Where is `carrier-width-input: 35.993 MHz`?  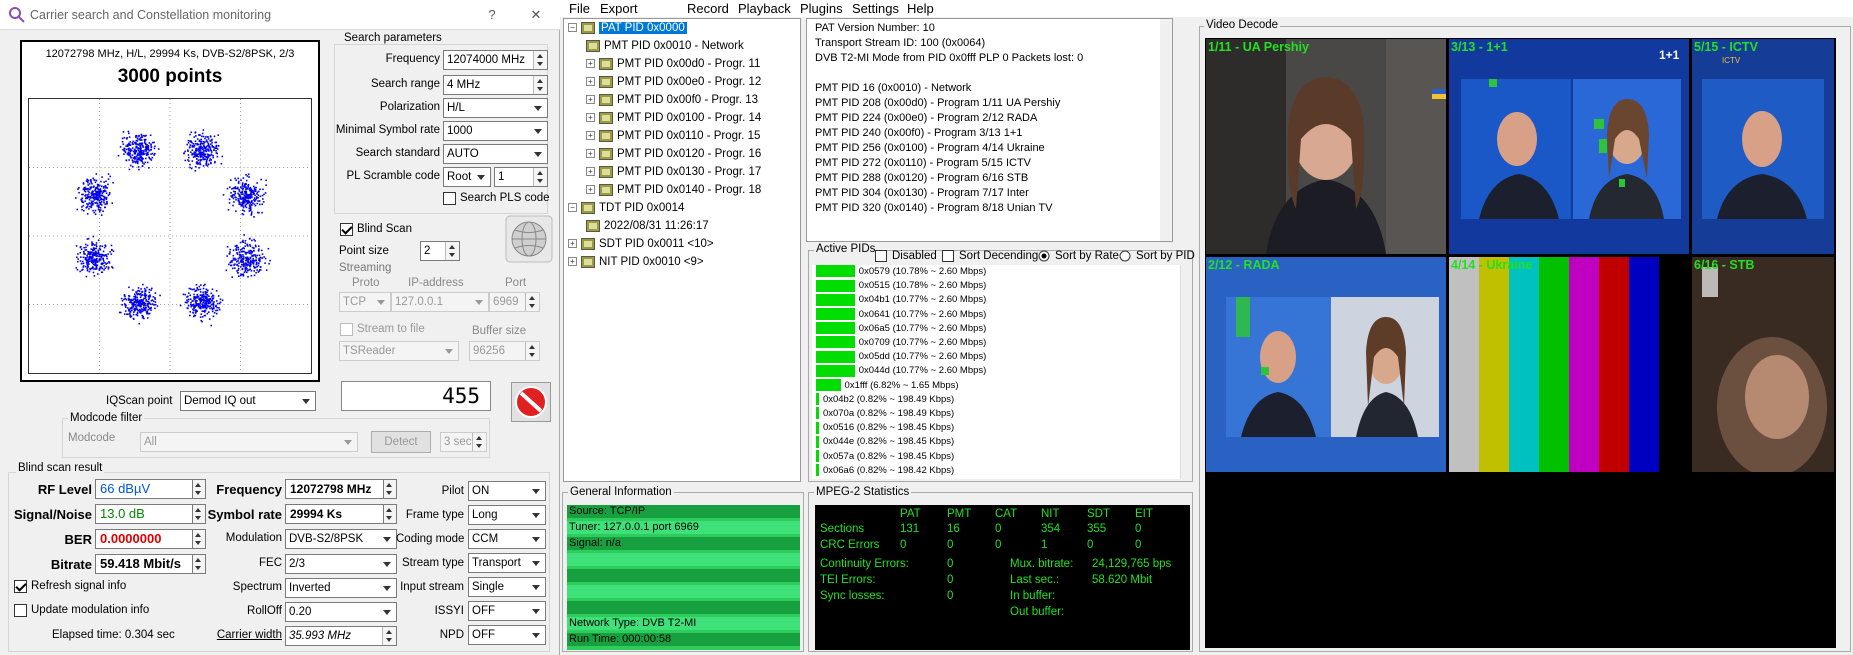
carrier-width-input: 35.993 MHz is located at coordinates (341, 636).